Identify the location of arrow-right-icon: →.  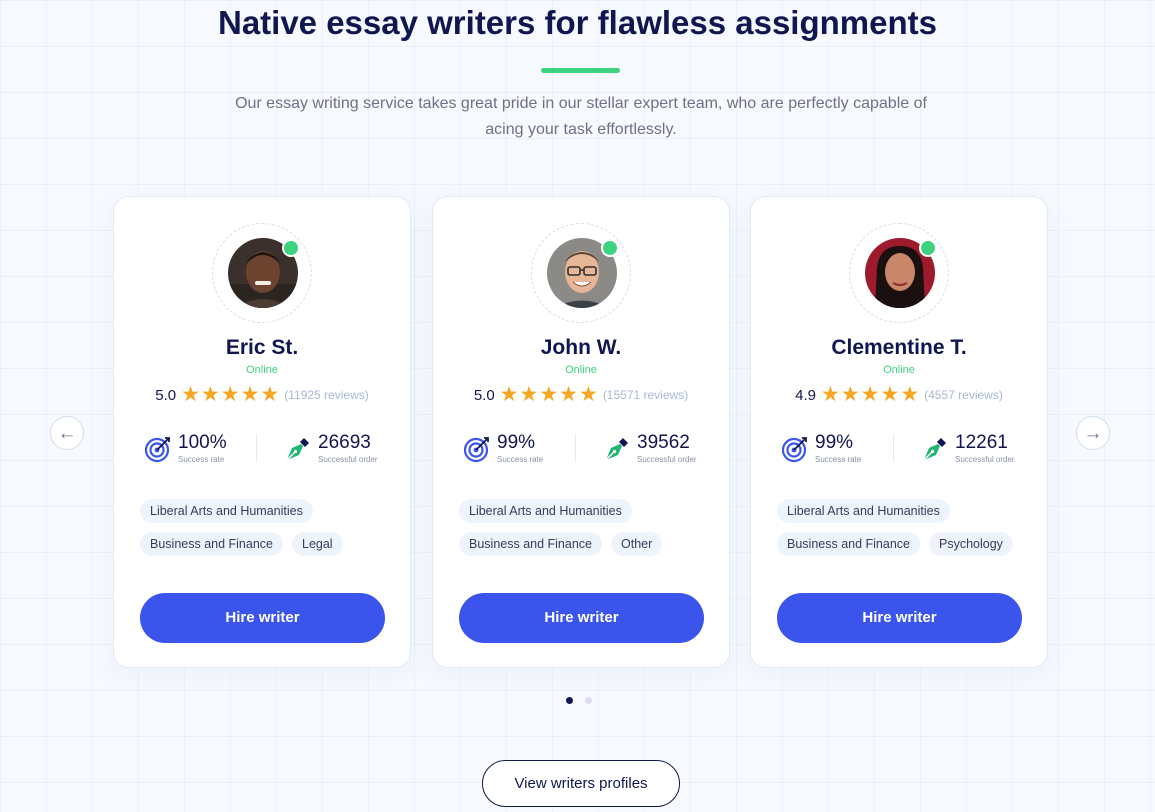
(1093, 433).